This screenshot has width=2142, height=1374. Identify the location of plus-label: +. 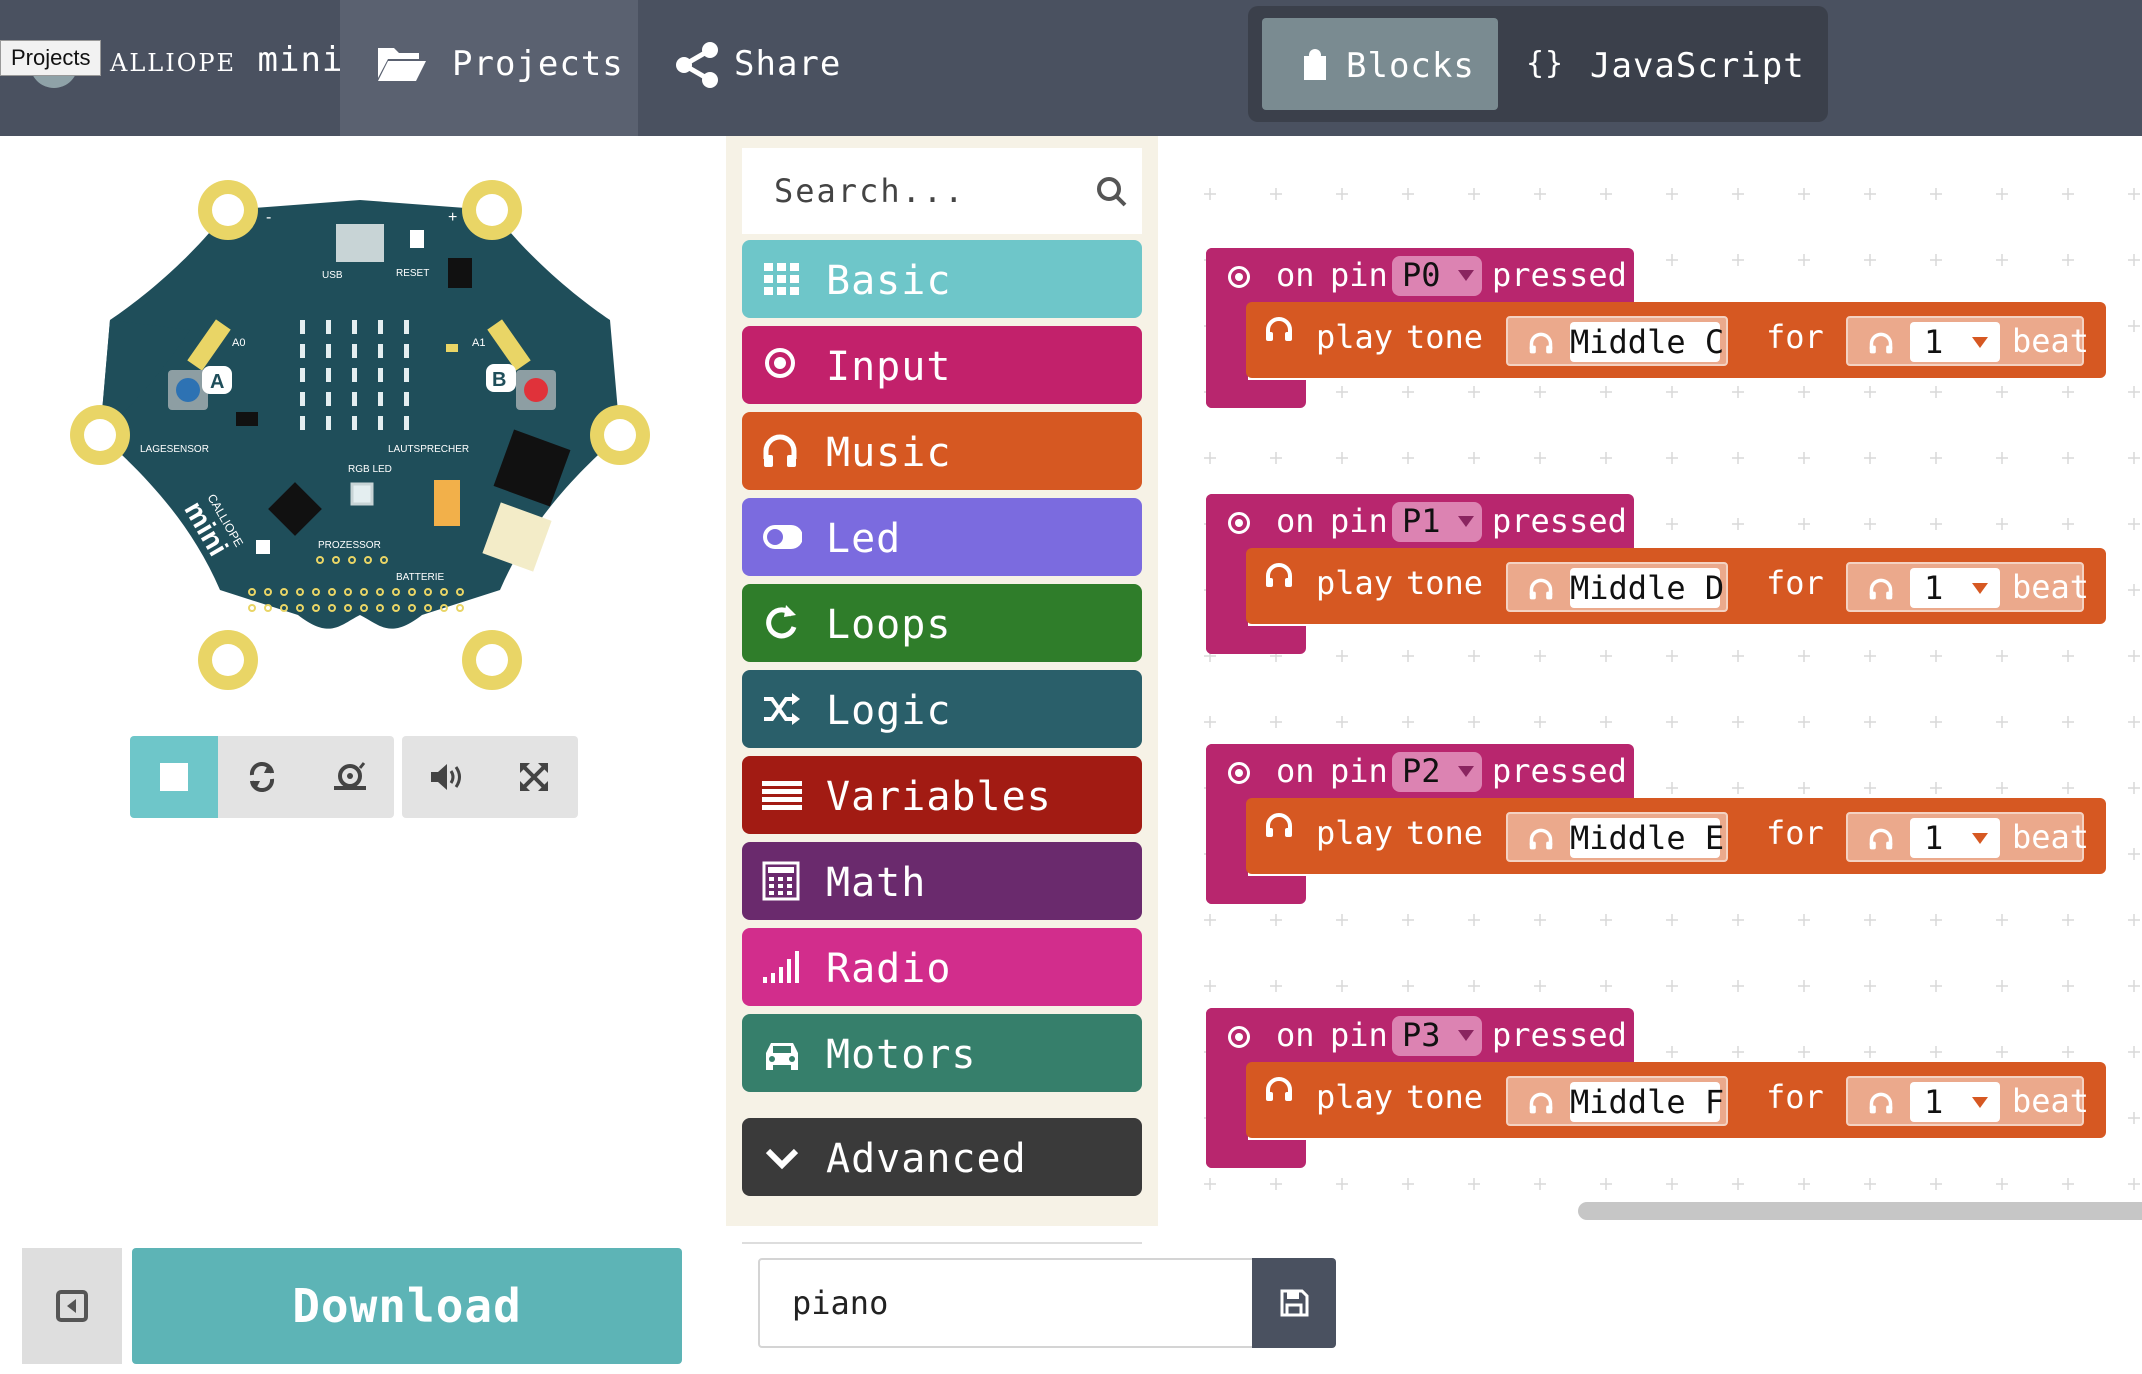
(452, 217).